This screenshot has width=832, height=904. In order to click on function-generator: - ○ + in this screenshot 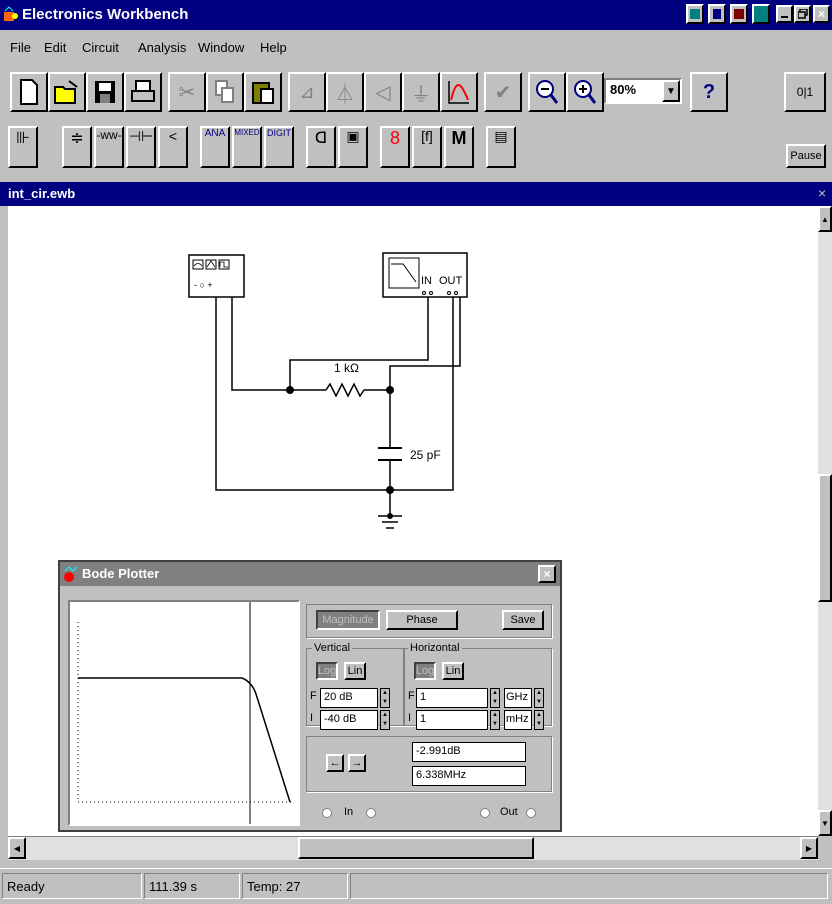, I will do `click(216, 276)`.